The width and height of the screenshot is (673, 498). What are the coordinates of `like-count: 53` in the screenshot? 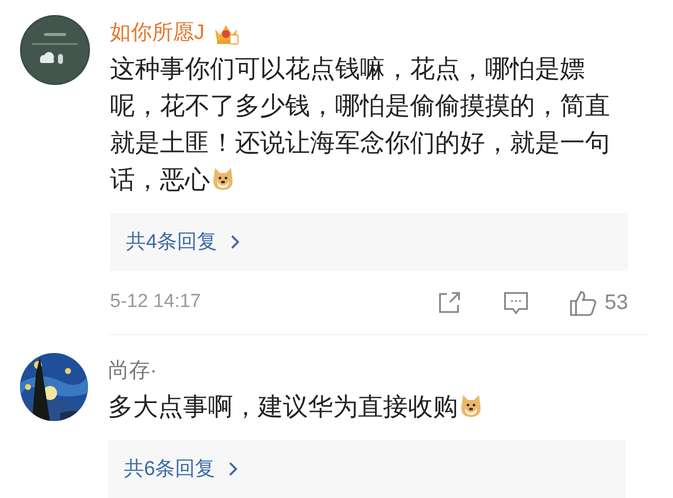 It's located at (616, 303).